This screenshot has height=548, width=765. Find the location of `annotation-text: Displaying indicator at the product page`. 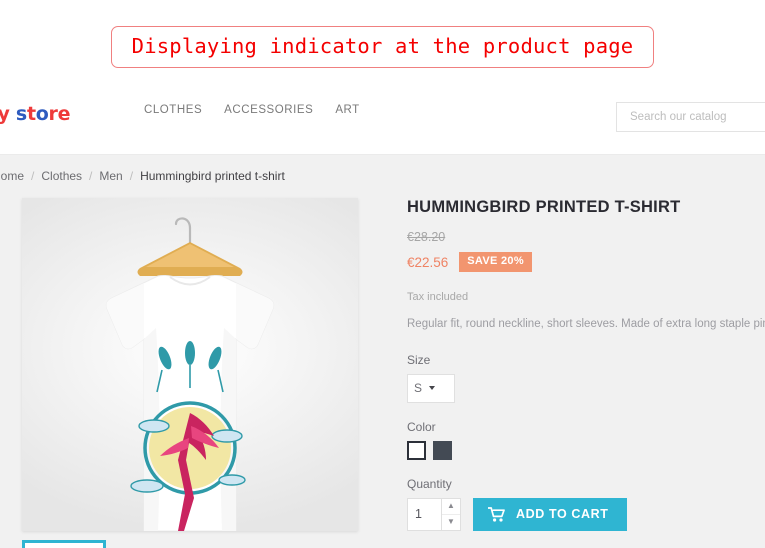

annotation-text: Displaying indicator at the product page is located at coordinates (382, 45).